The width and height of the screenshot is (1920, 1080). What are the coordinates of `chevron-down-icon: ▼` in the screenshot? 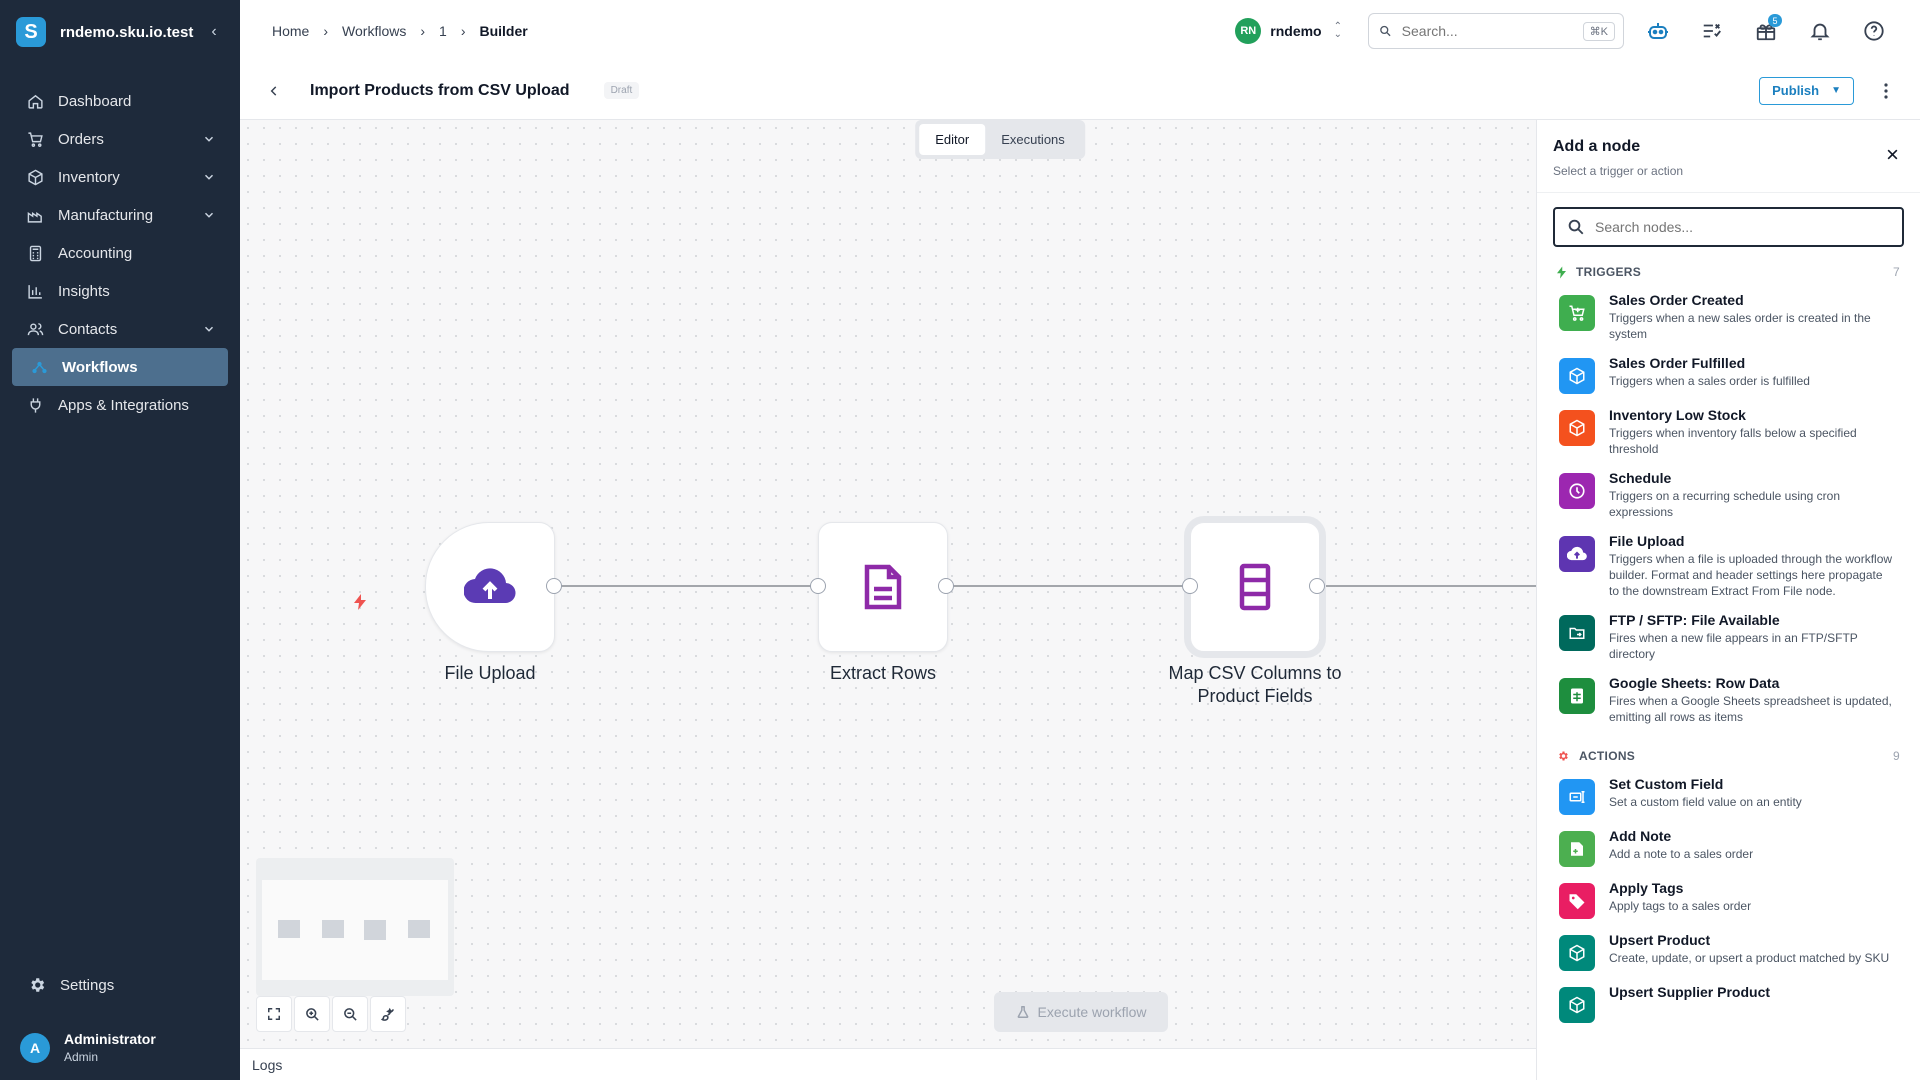 It's located at (1836, 90).